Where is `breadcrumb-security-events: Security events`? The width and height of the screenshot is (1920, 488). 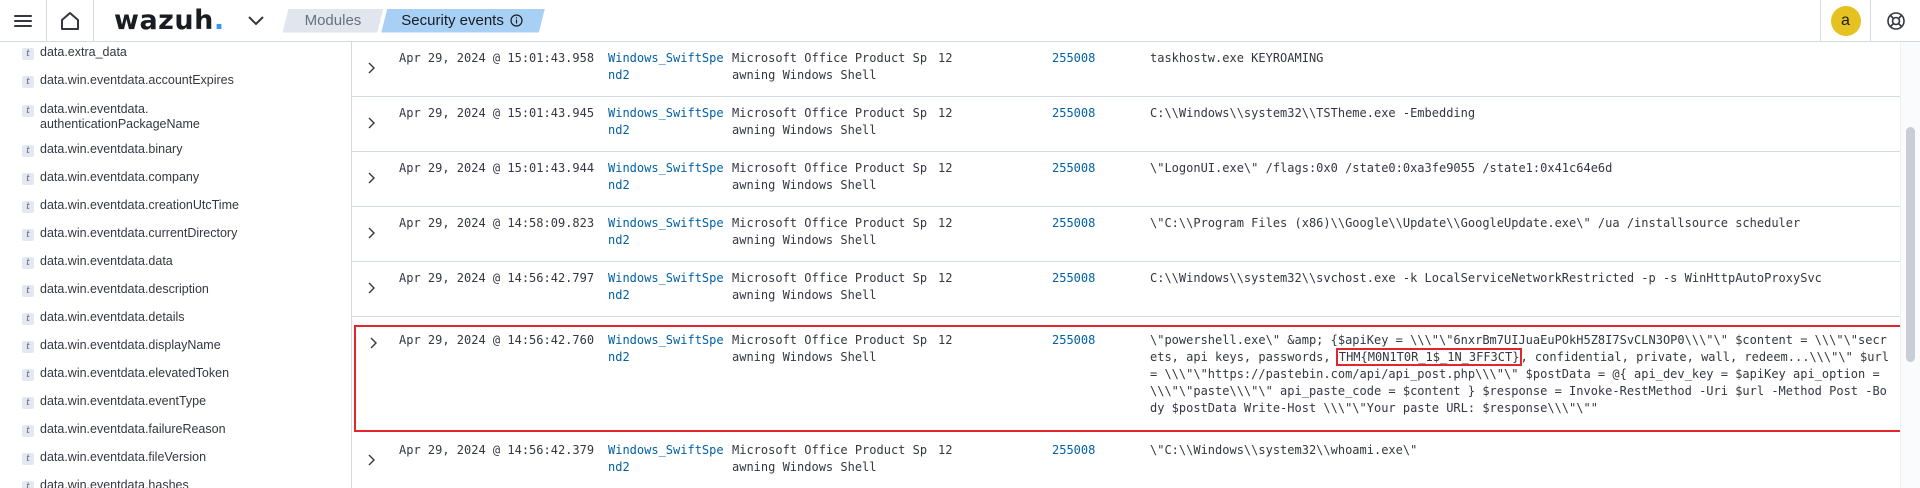 breadcrumb-security-events: Security events is located at coordinates (463, 21).